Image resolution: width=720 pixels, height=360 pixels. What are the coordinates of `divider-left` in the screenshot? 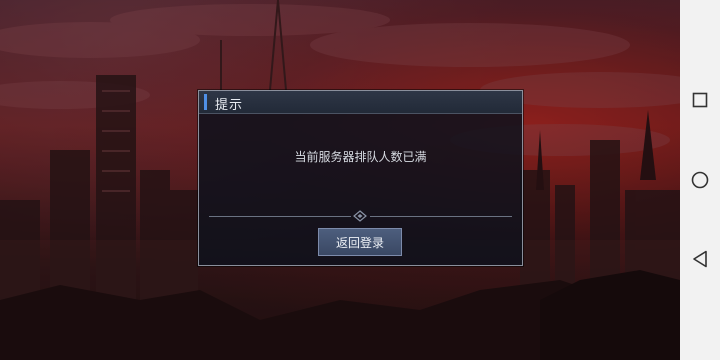 It's located at (280, 216).